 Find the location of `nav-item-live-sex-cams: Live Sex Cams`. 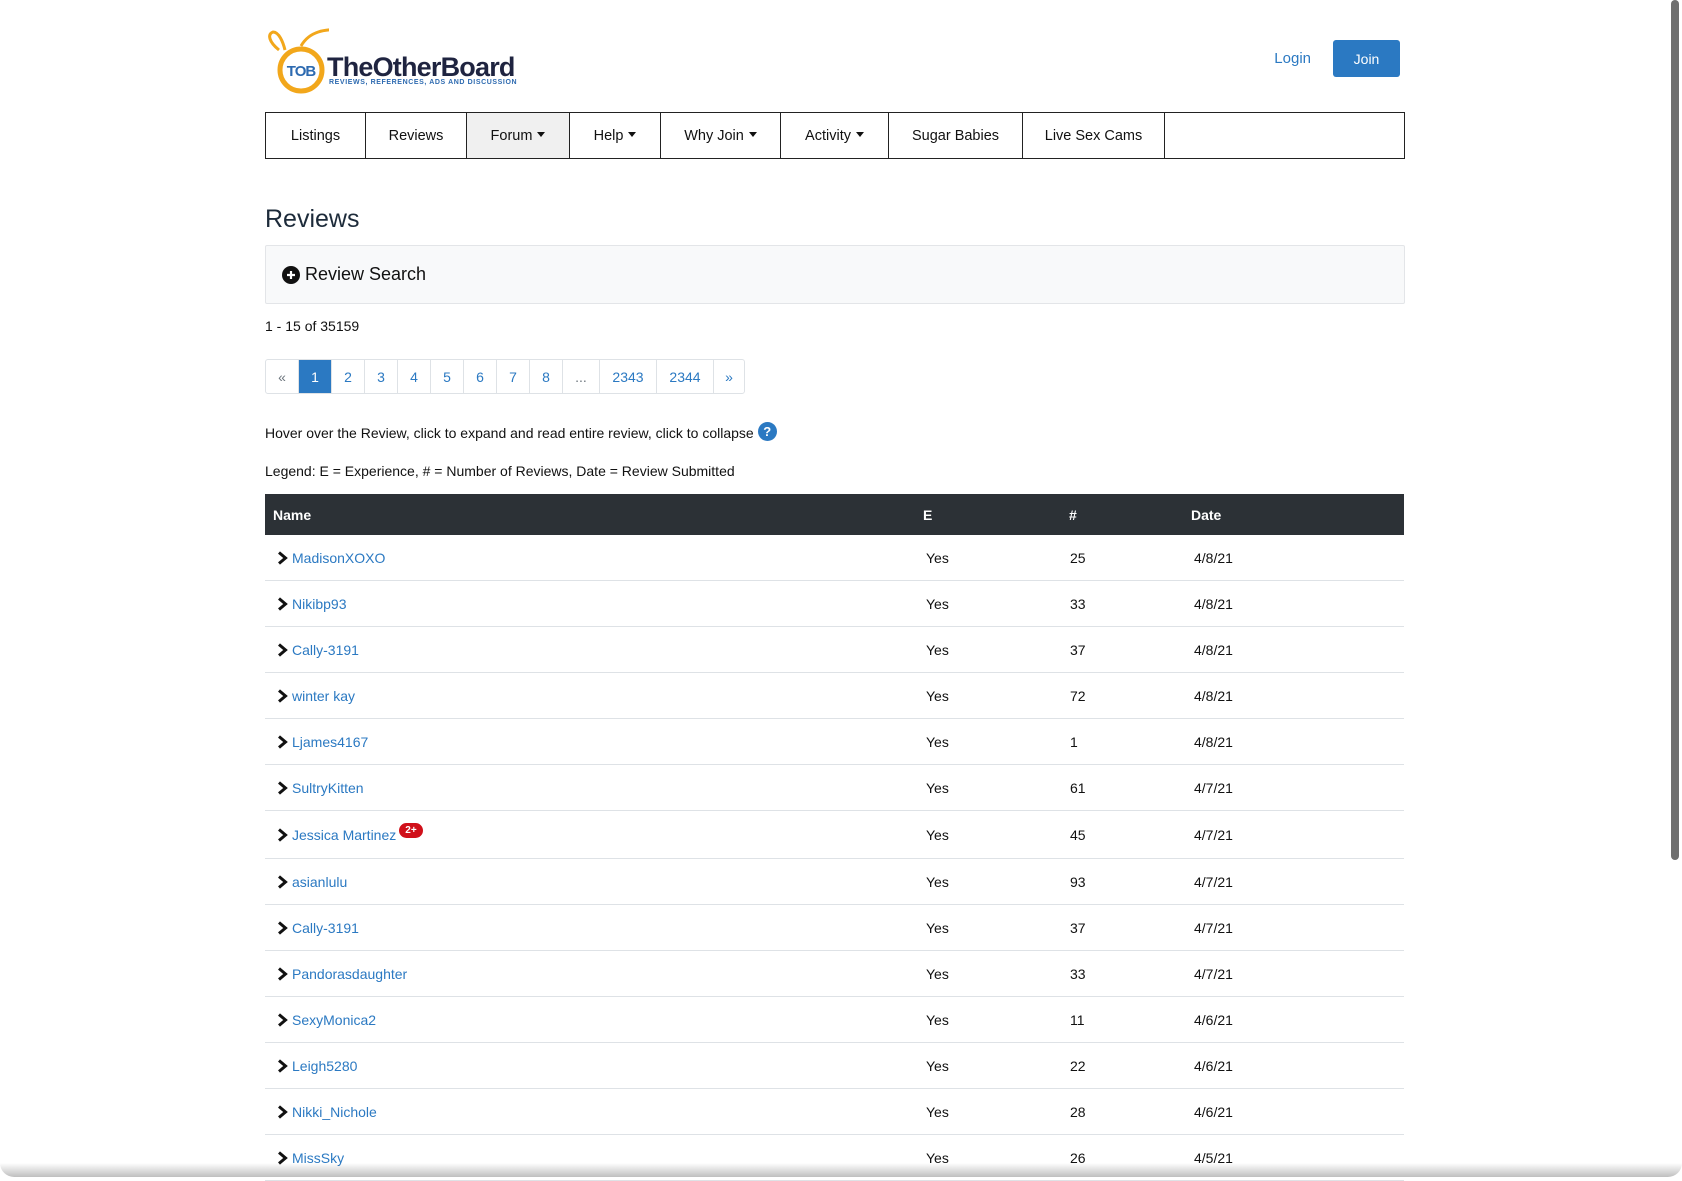

nav-item-live-sex-cams: Live Sex Cams is located at coordinates (1094, 135).